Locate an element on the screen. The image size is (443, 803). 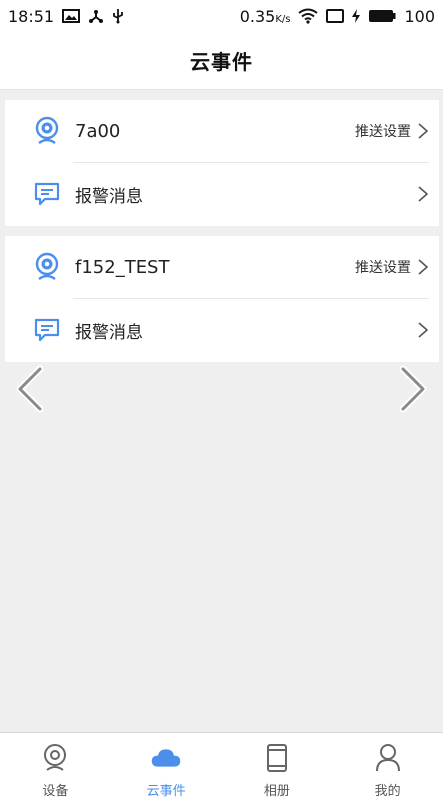
tab-label: 设备 is located at coordinates (55, 791).